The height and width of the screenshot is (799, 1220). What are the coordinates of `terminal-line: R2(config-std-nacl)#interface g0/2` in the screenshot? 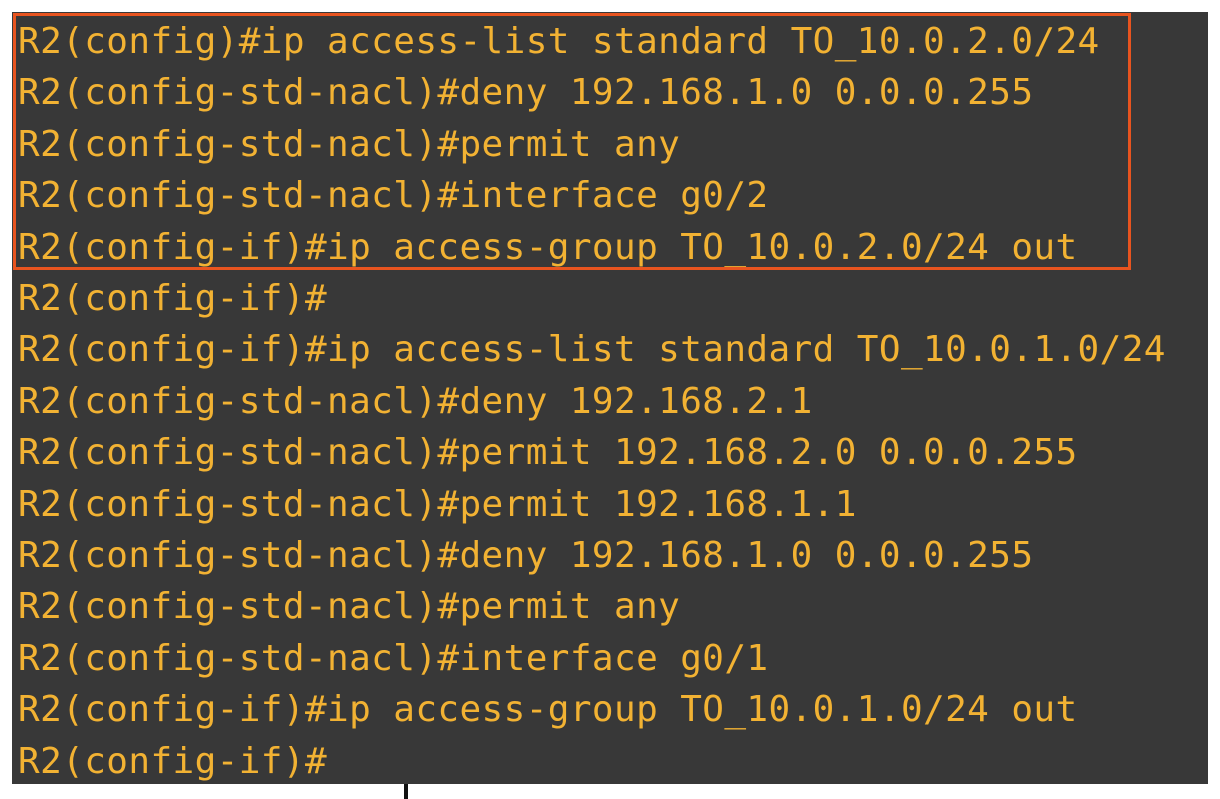 It's located at (393, 196).